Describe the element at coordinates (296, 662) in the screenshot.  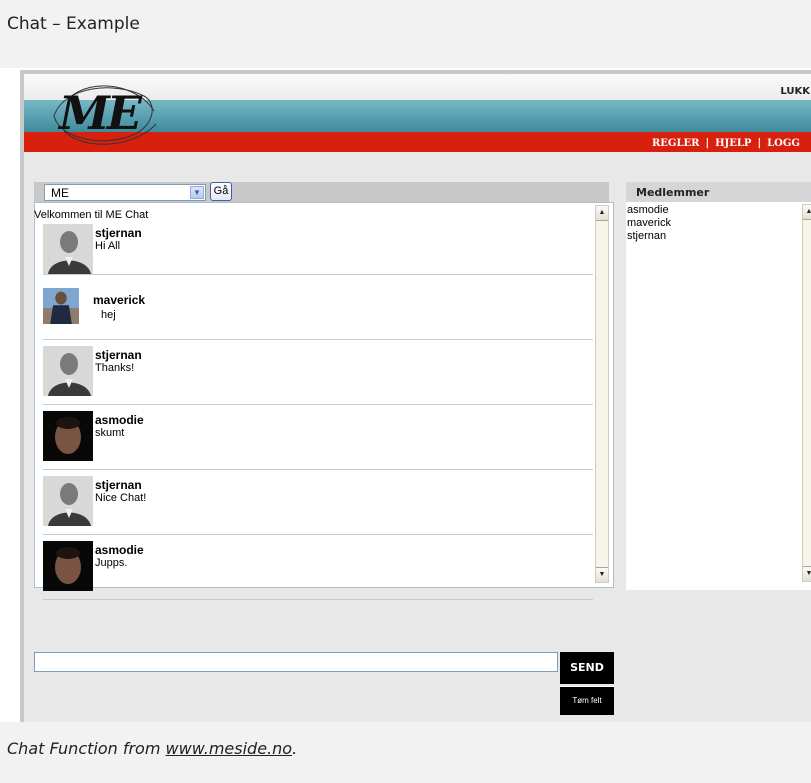
I see `message-input` at that location.